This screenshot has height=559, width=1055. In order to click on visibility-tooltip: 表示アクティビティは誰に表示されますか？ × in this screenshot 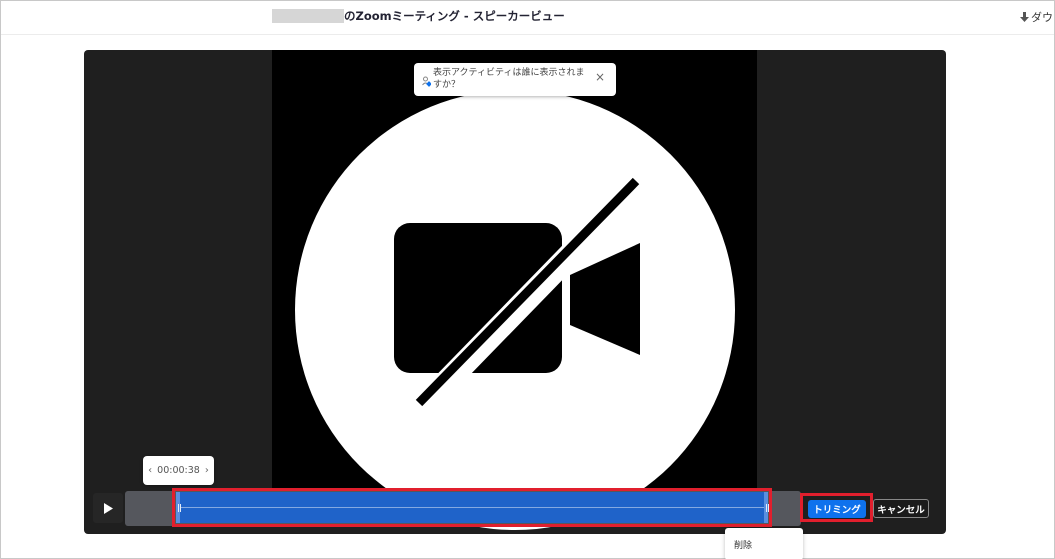, I will do `click(515, 79)`.